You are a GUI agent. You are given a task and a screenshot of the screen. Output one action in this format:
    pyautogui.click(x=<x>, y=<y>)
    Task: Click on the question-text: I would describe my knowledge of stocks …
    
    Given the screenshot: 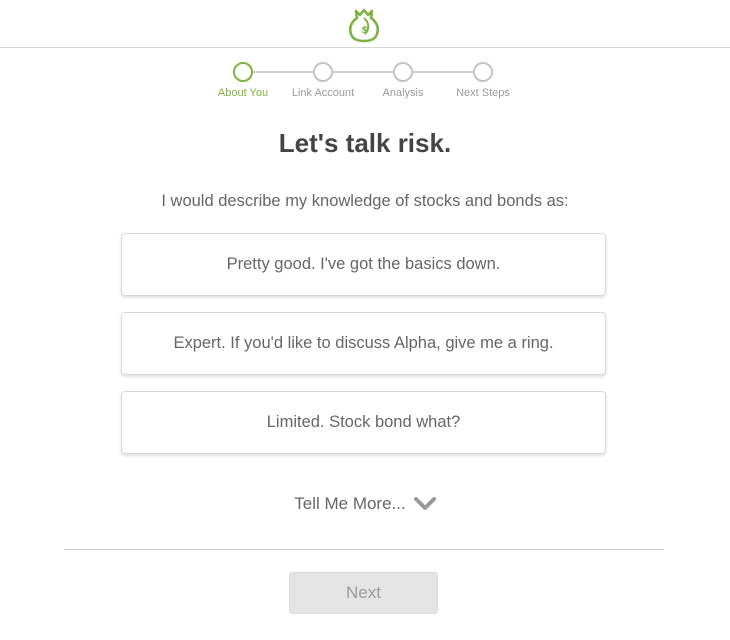 What is the action you would take?
    pyautogui.click(x=365, y=201)
    